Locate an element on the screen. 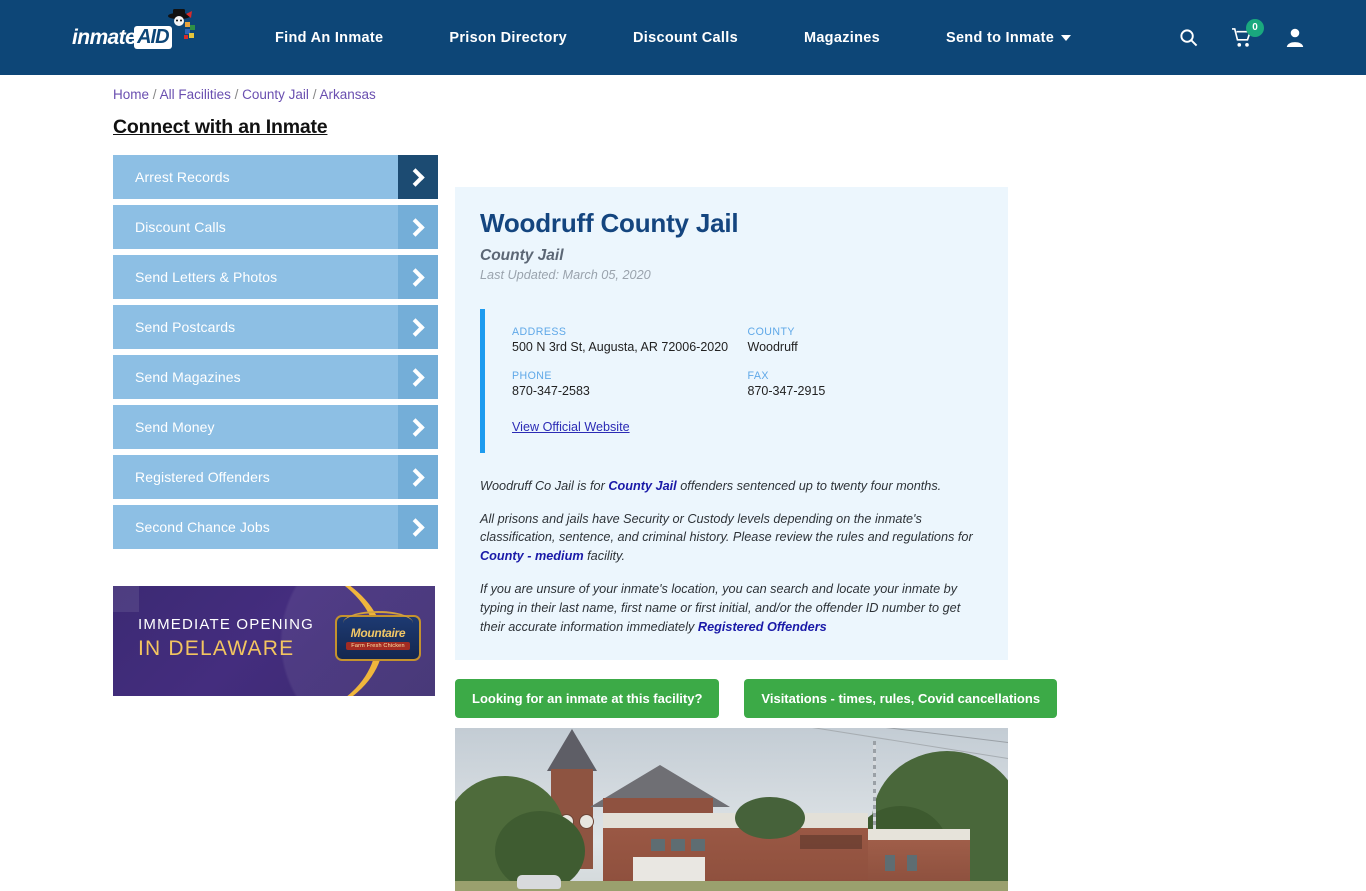 Image resolution: width=1366 pixels, height=891 pixels. header-icon-group: 0 is located at coordinates (1241, 37).